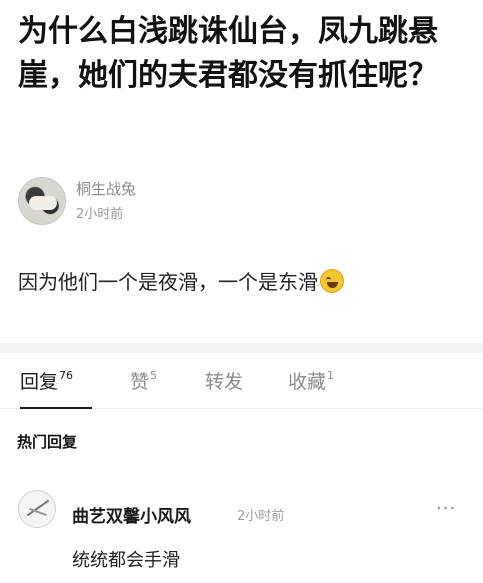 The width and height of the screenshot is (483, 583). I want to click on post-content-text: 因为他们一个是夜滑，一个是东滑, so click(168, 282).